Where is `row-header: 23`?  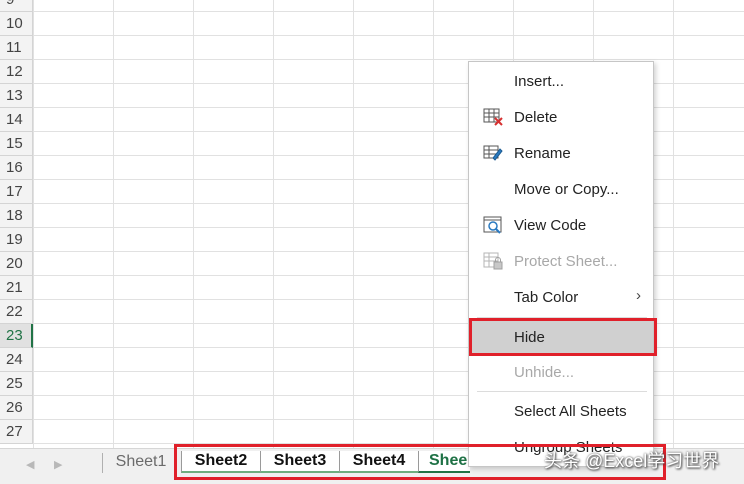 row-header: 23 is located at coordinates (16, 336).